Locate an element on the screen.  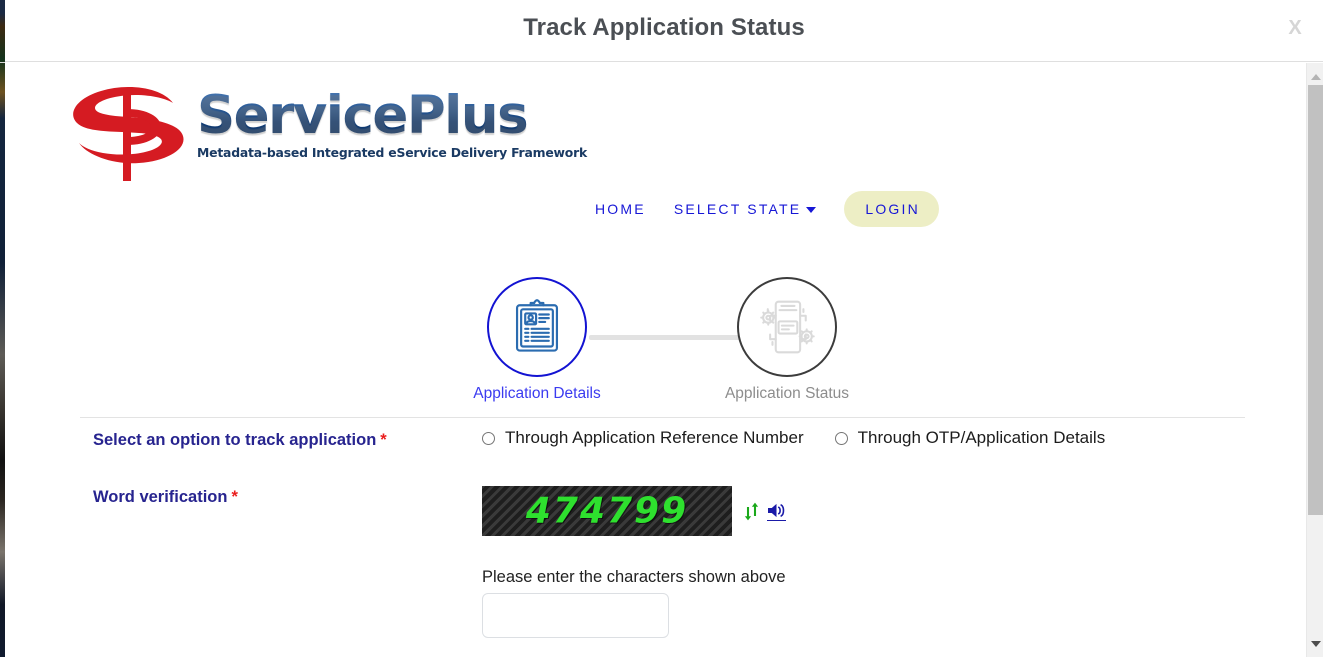
serviceplus-s-swoosh-logo-icon is located at coordinates (130, 133).